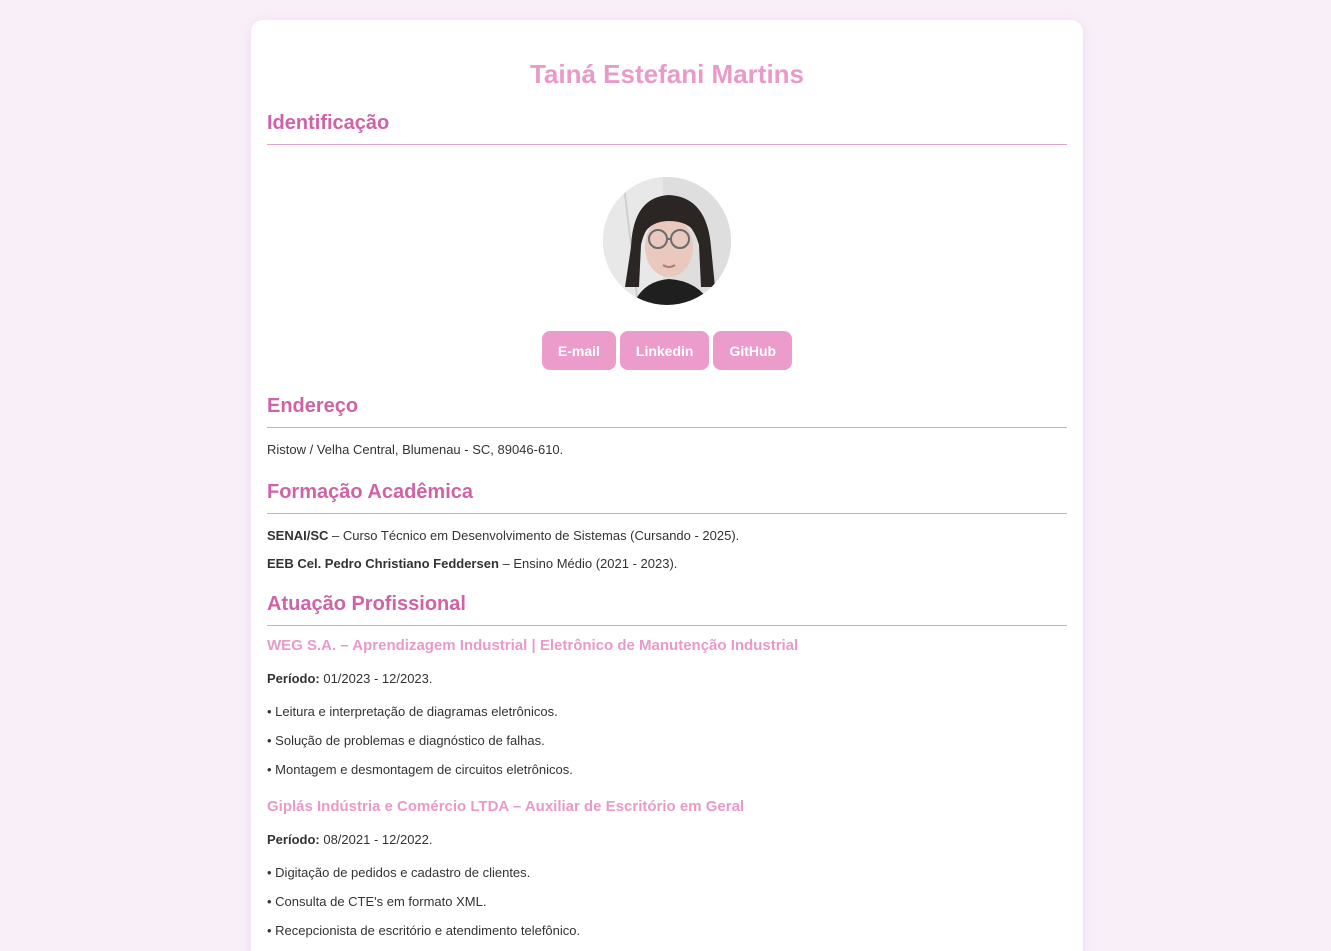 This screenshot has height=951, width=1331. I want to click on email-button: E-mail, so click(578, 350).